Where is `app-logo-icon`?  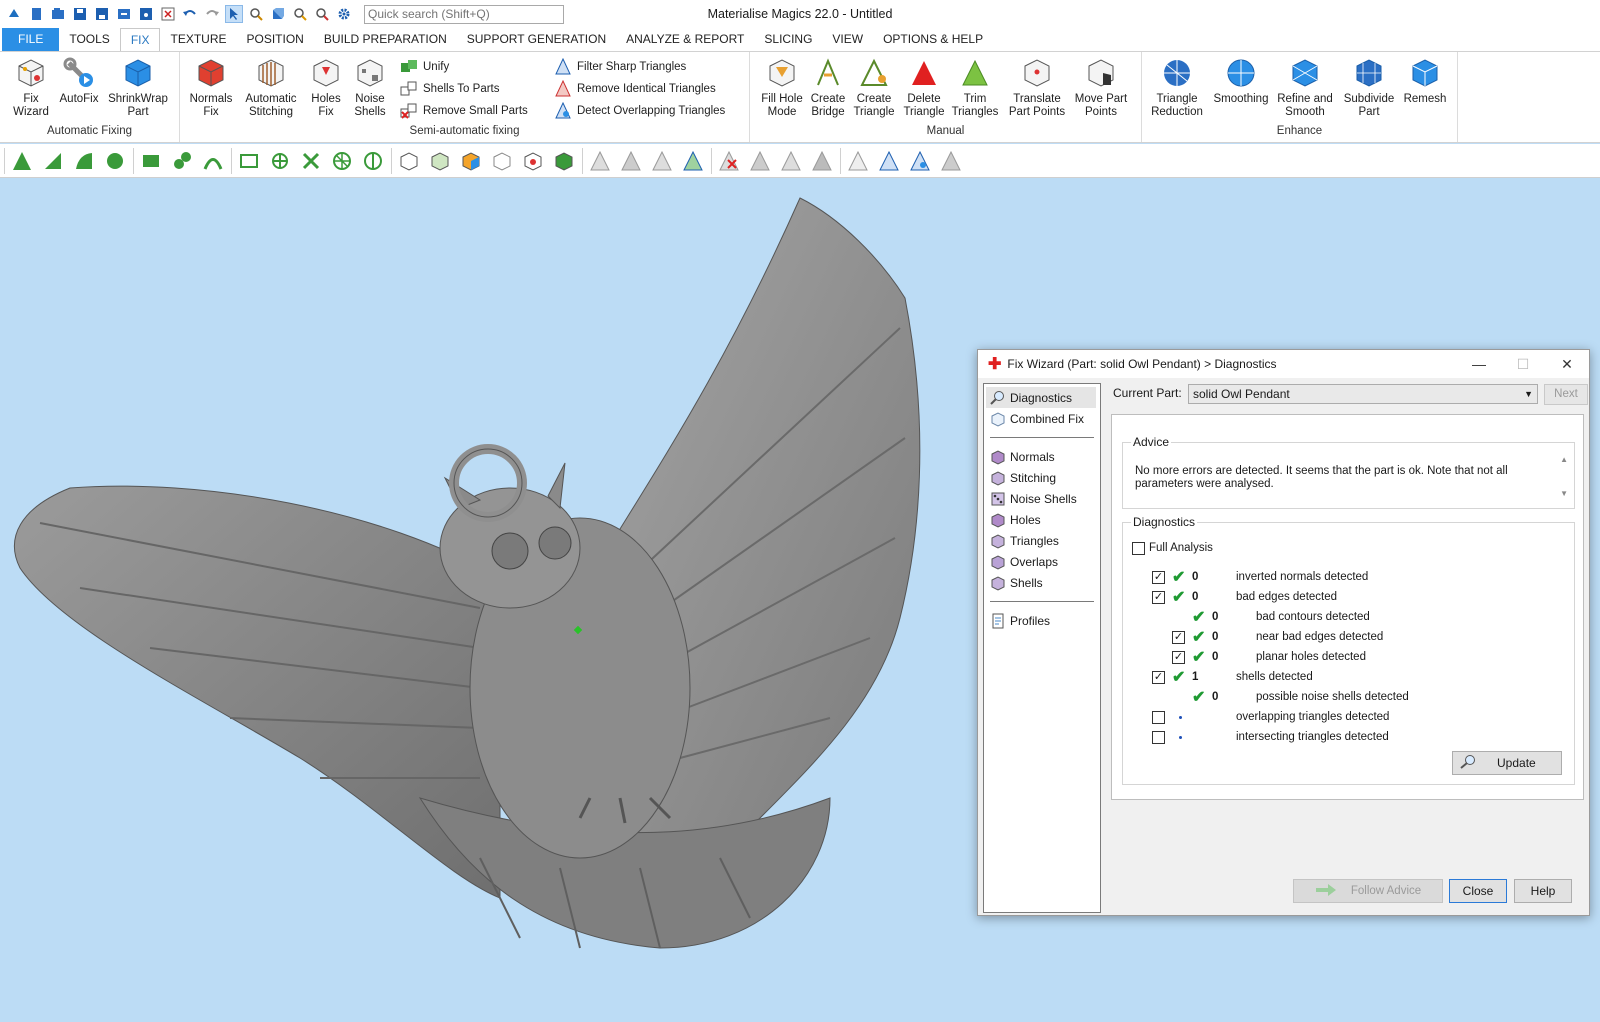
app-logo-icon is located at coordinates (14, 14).